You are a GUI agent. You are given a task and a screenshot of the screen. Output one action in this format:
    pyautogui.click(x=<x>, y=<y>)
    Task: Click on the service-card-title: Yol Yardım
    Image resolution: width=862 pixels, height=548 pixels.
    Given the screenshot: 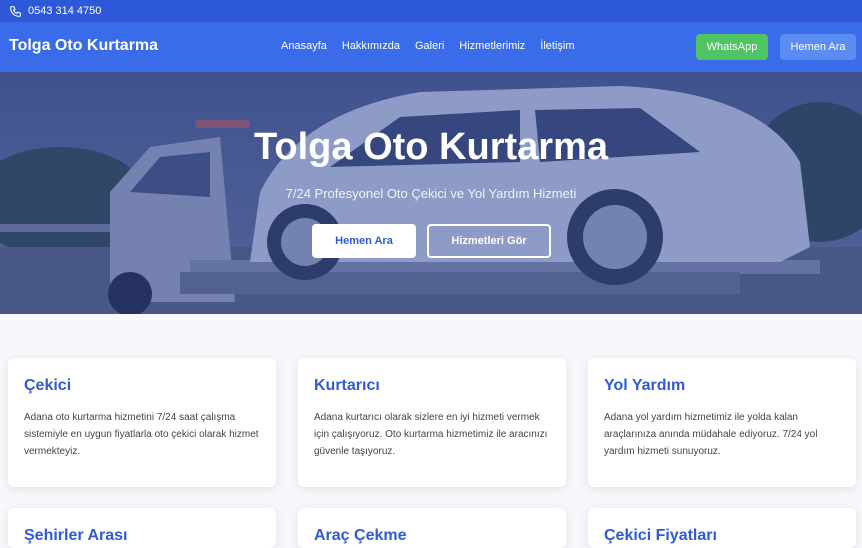 What is the action you would take?
    pyautogui.click(x=645, y=385)
    